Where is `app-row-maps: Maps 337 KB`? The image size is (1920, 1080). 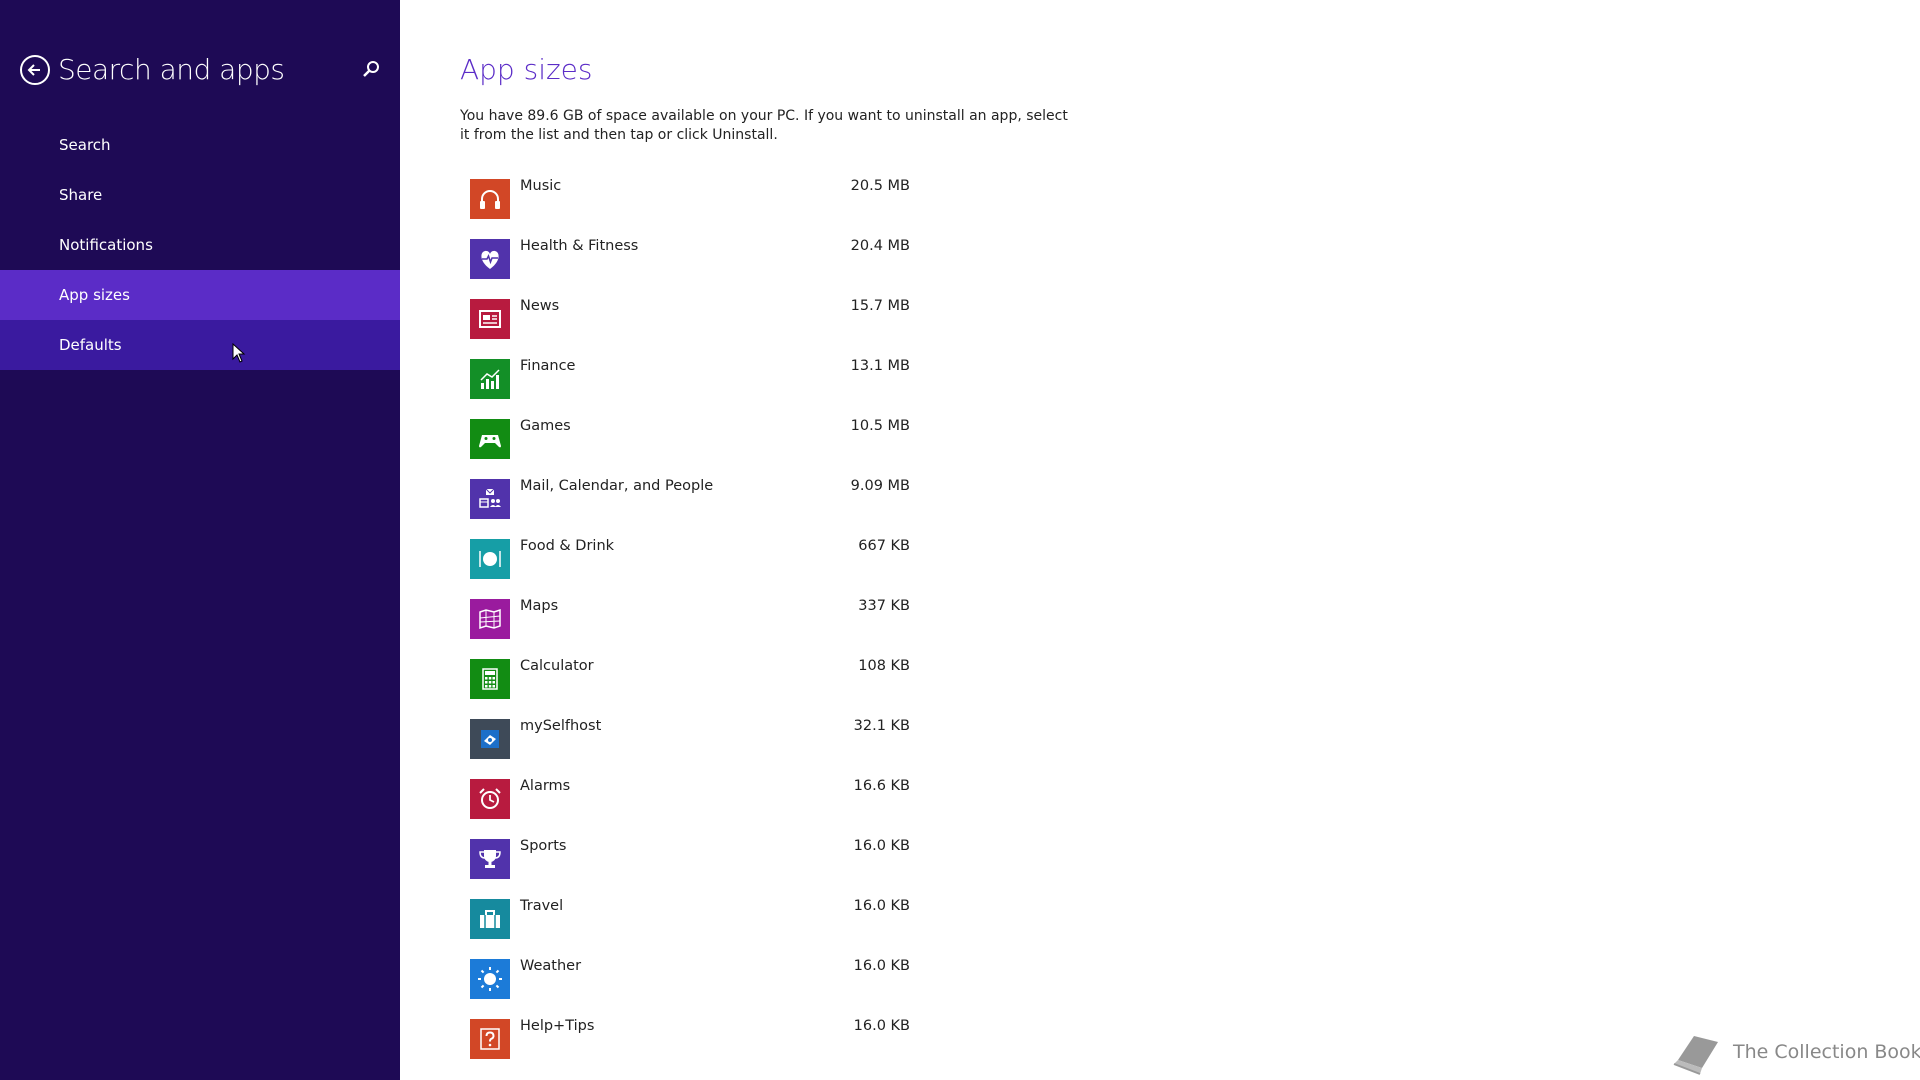
app-row-maps: Maps 337 KB is located at coordinates (720, 628).